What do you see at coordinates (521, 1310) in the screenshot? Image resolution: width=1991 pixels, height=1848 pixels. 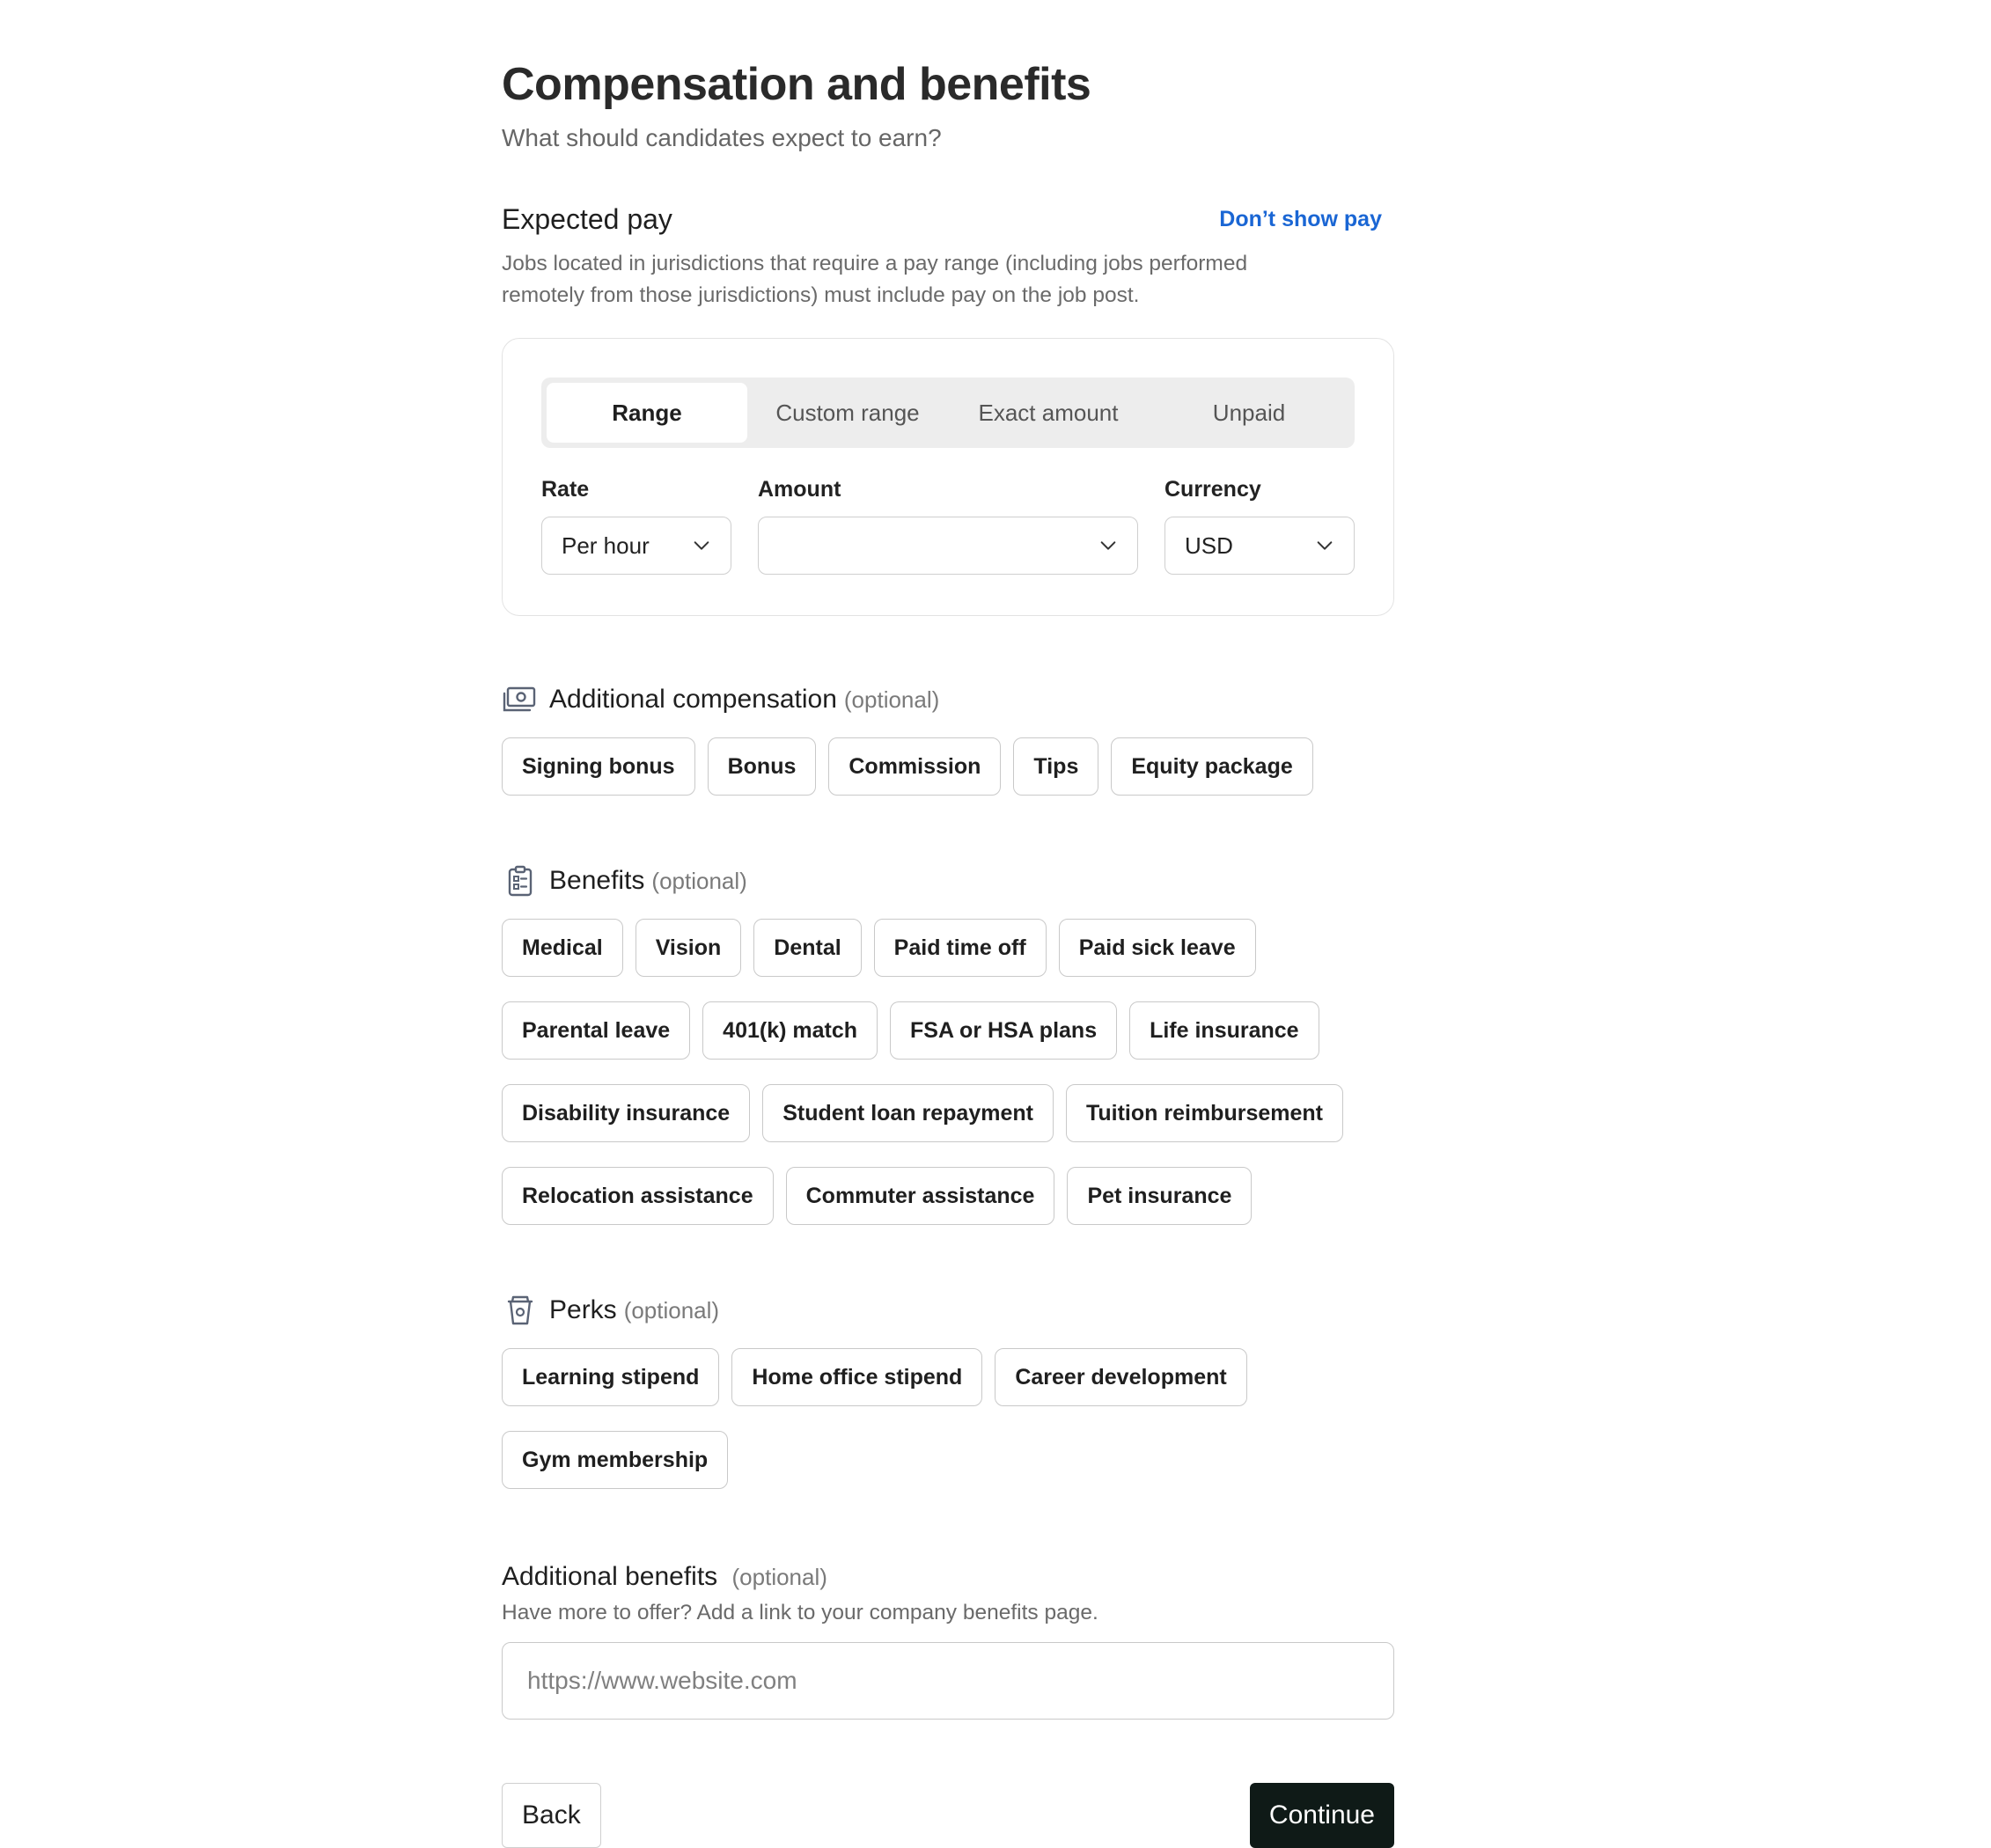 I see `coffee-cup-icon` at bounding box center [521, 1310].